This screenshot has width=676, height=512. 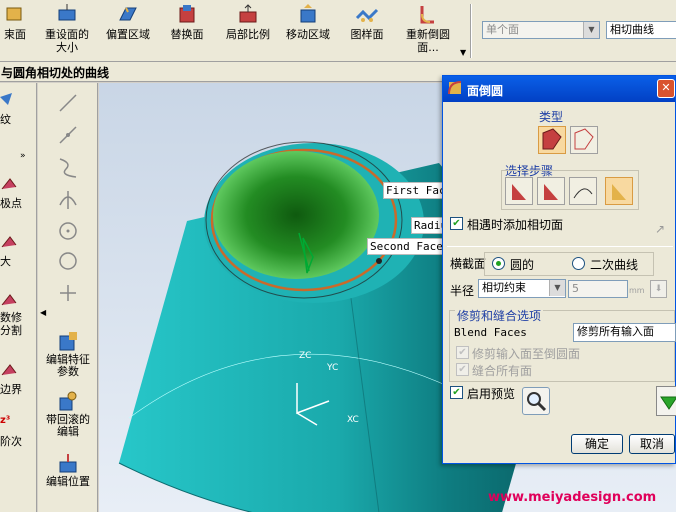 I want to click on side-settings-icon: ↗, so click(x=665, y=232).